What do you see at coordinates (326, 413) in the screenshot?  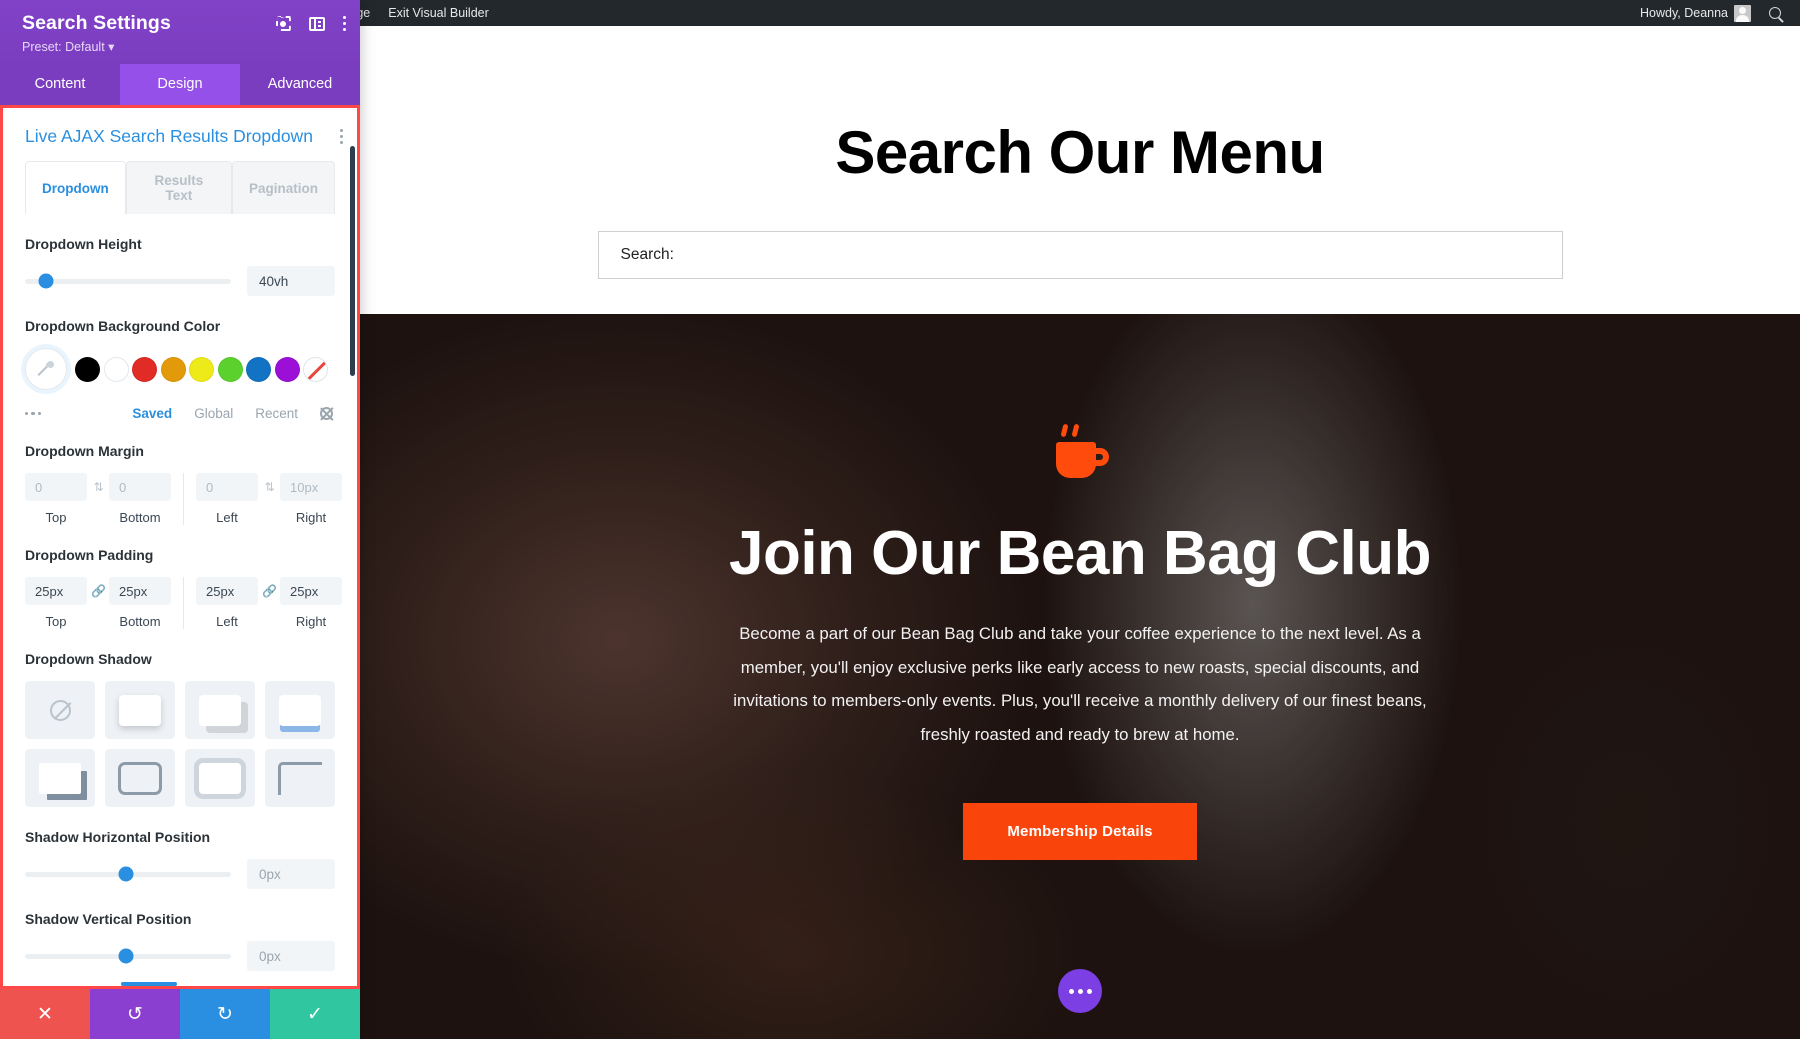 I see `gear-icon` at bounding box center [326, 413].